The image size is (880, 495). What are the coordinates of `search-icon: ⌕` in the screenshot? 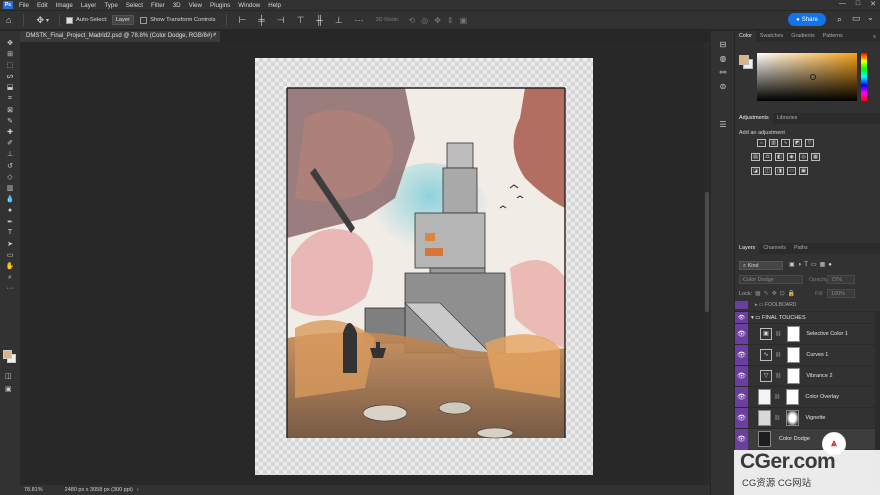 It's located at (839, 19).